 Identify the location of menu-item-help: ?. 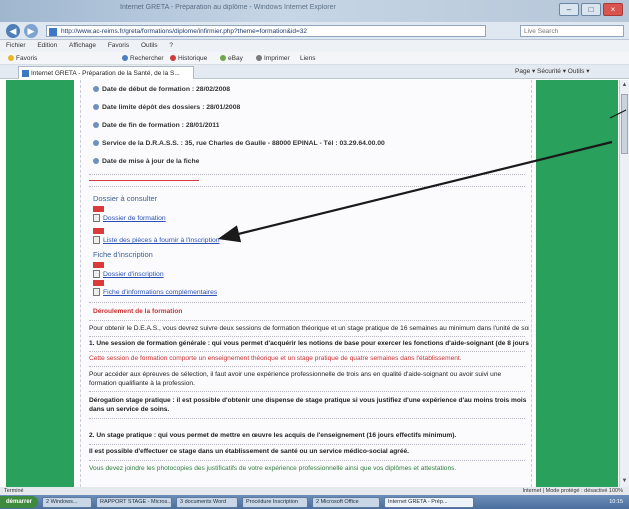
(171, 45).